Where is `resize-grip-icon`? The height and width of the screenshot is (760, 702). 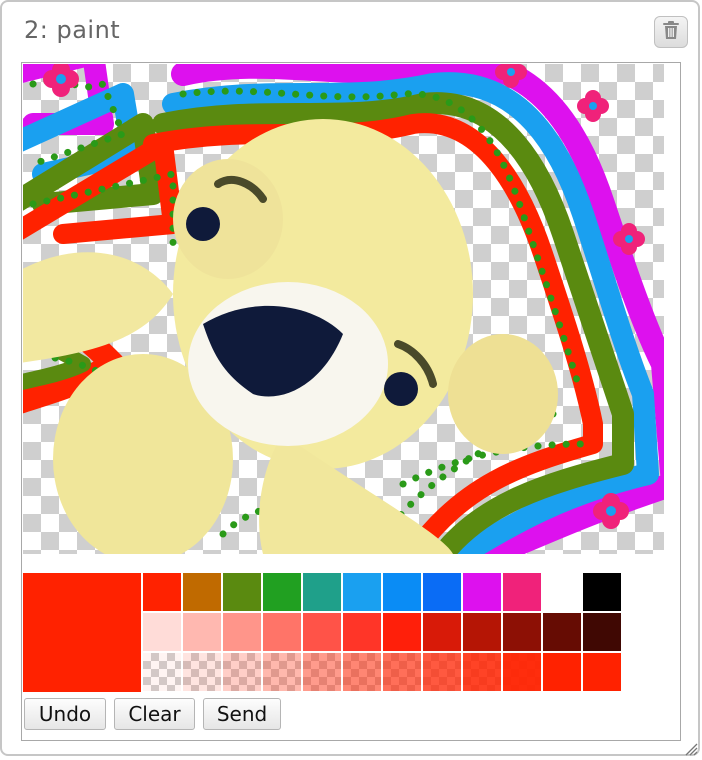
resize-grip-icon is located at coordinates (690, 748).